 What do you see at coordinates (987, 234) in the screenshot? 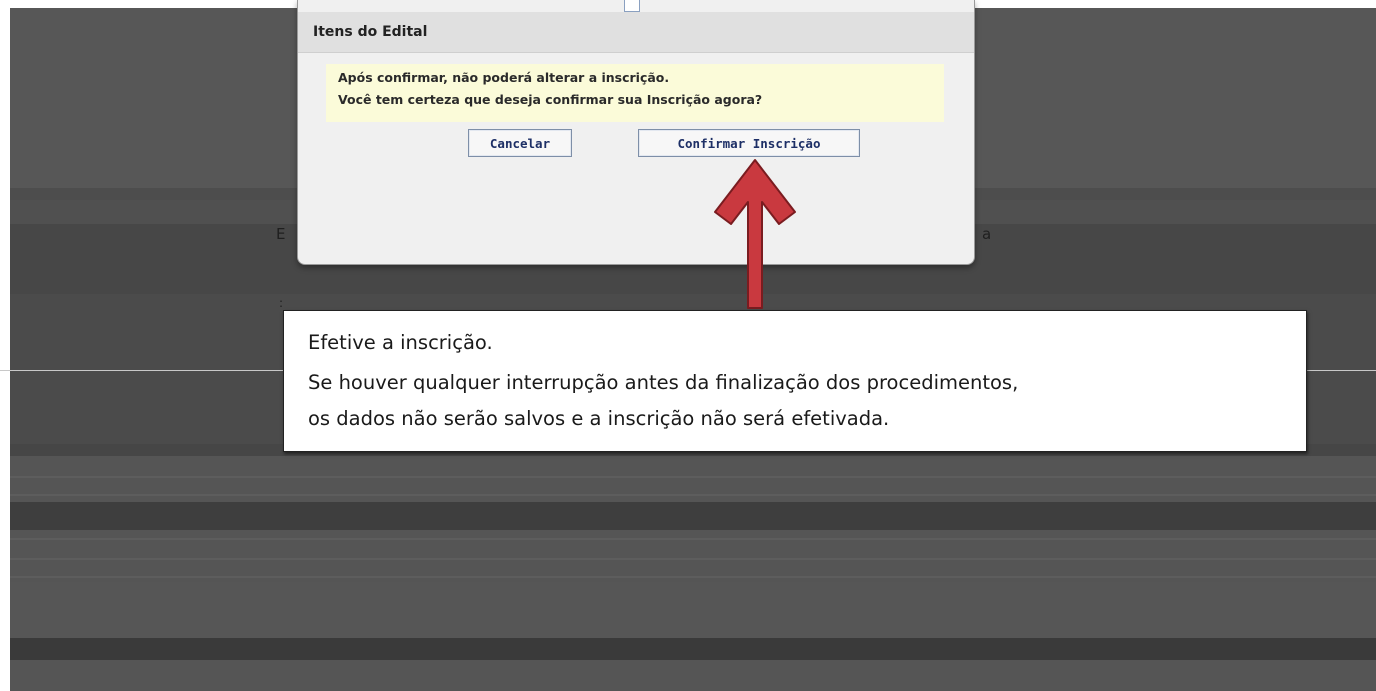
I see `background-text-fragment: a` at bounding box center [987, 234].